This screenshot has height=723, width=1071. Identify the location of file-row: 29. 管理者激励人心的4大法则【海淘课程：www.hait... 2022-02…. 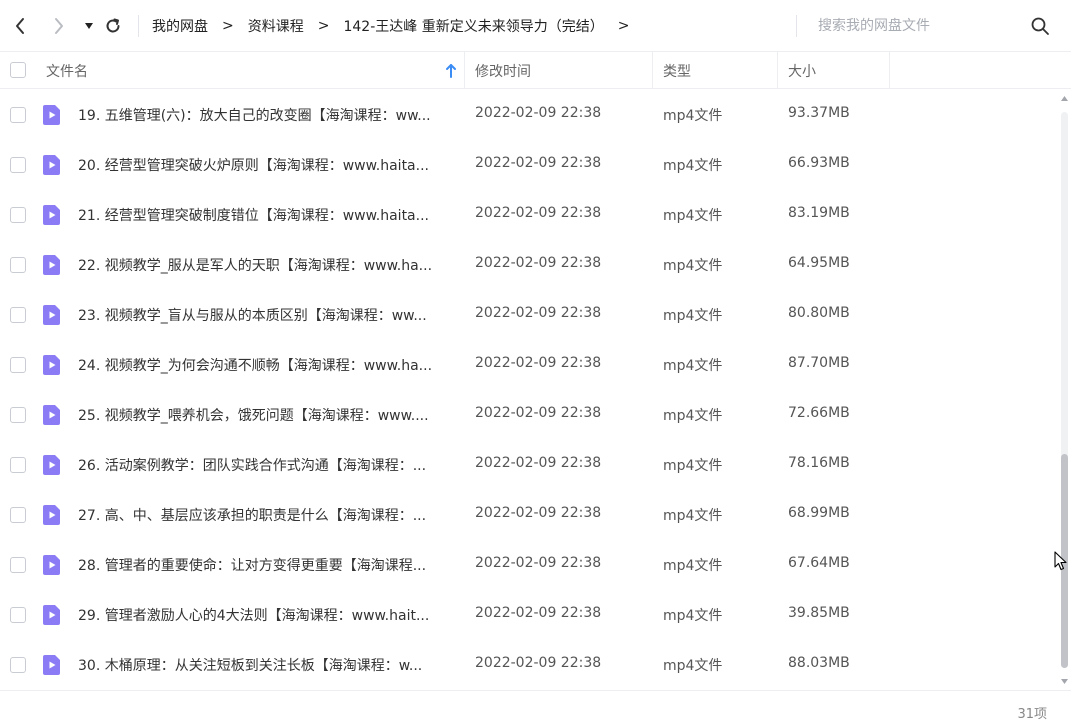
(529, 615).